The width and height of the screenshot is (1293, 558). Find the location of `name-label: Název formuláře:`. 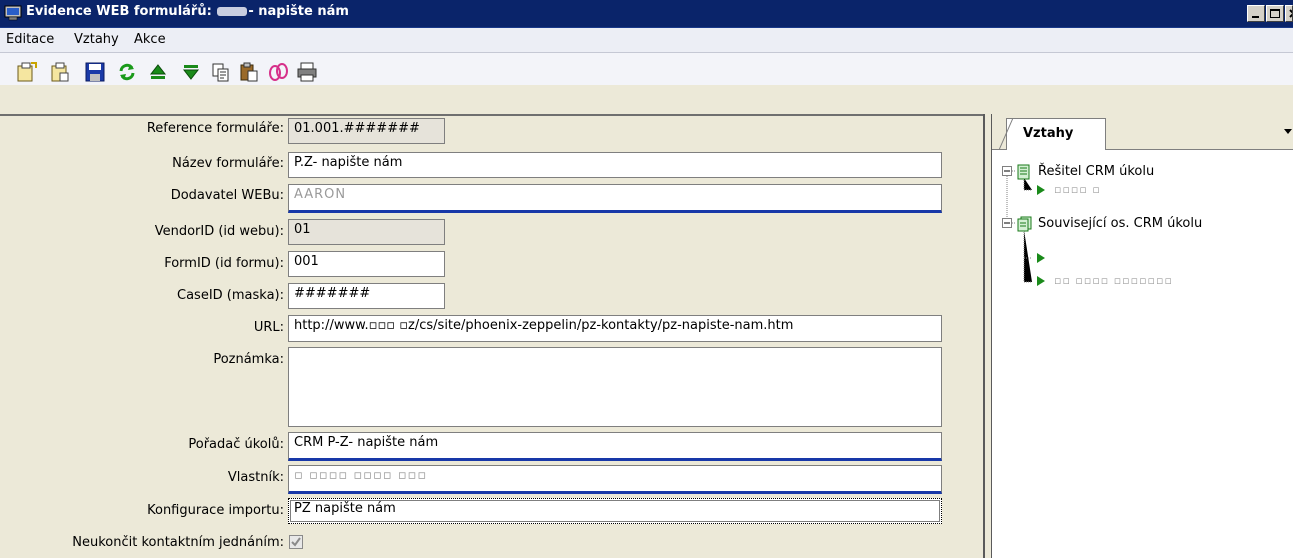

name-label: Název formuláře: is located at coordinates (228, 163).